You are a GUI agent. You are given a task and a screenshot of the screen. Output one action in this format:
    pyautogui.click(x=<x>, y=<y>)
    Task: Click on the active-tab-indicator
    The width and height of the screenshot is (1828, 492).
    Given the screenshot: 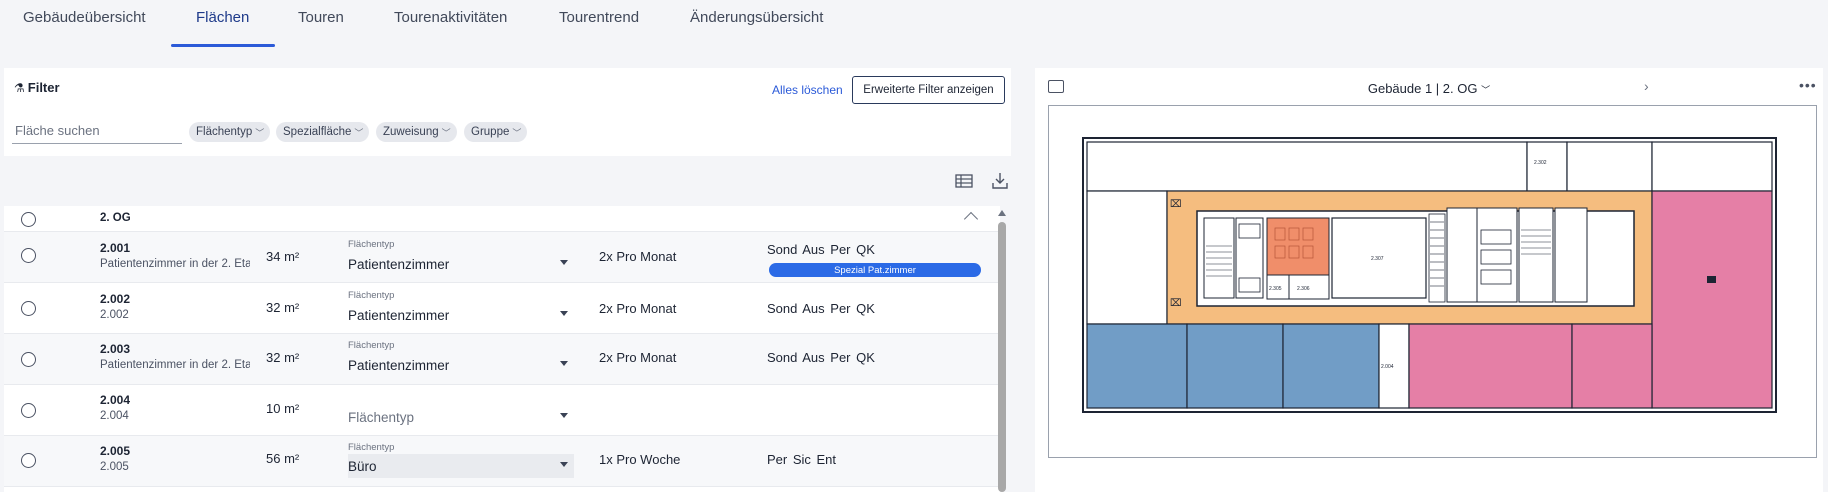 What is the action you would take?
    pyautogui.click(x=223, y=45)
    